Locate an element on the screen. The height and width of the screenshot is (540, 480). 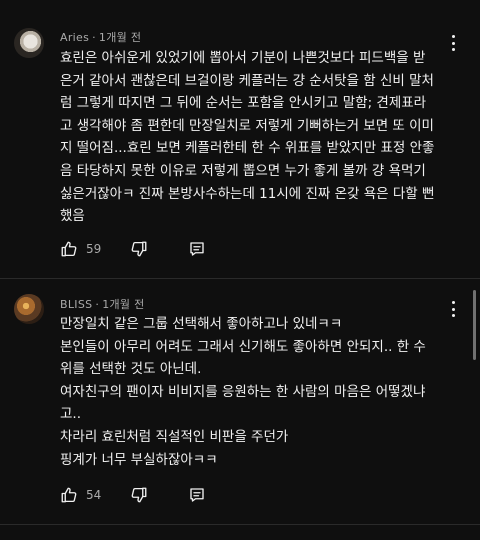
comment-line: 위를 선택한 것도 아닌데. is located at coordinates (131, 369).